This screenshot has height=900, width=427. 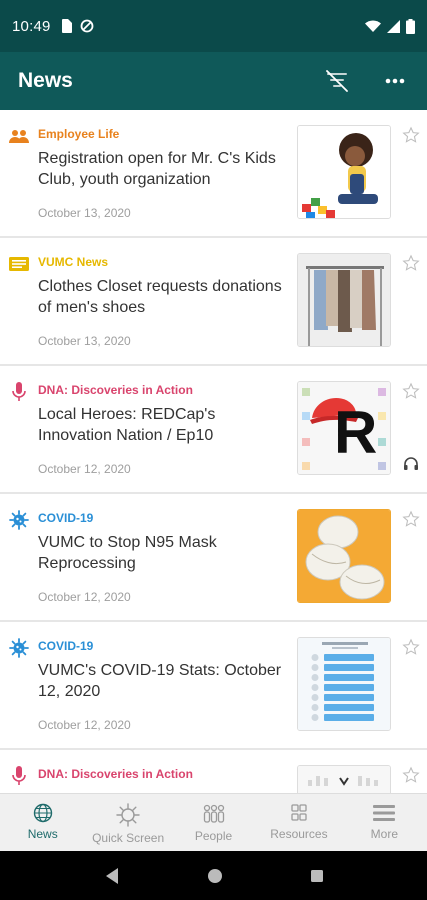 What do you see at coordinates (411, 463) in the screenshot?
I see `headphones-icon` at bounding box center [411, 463].